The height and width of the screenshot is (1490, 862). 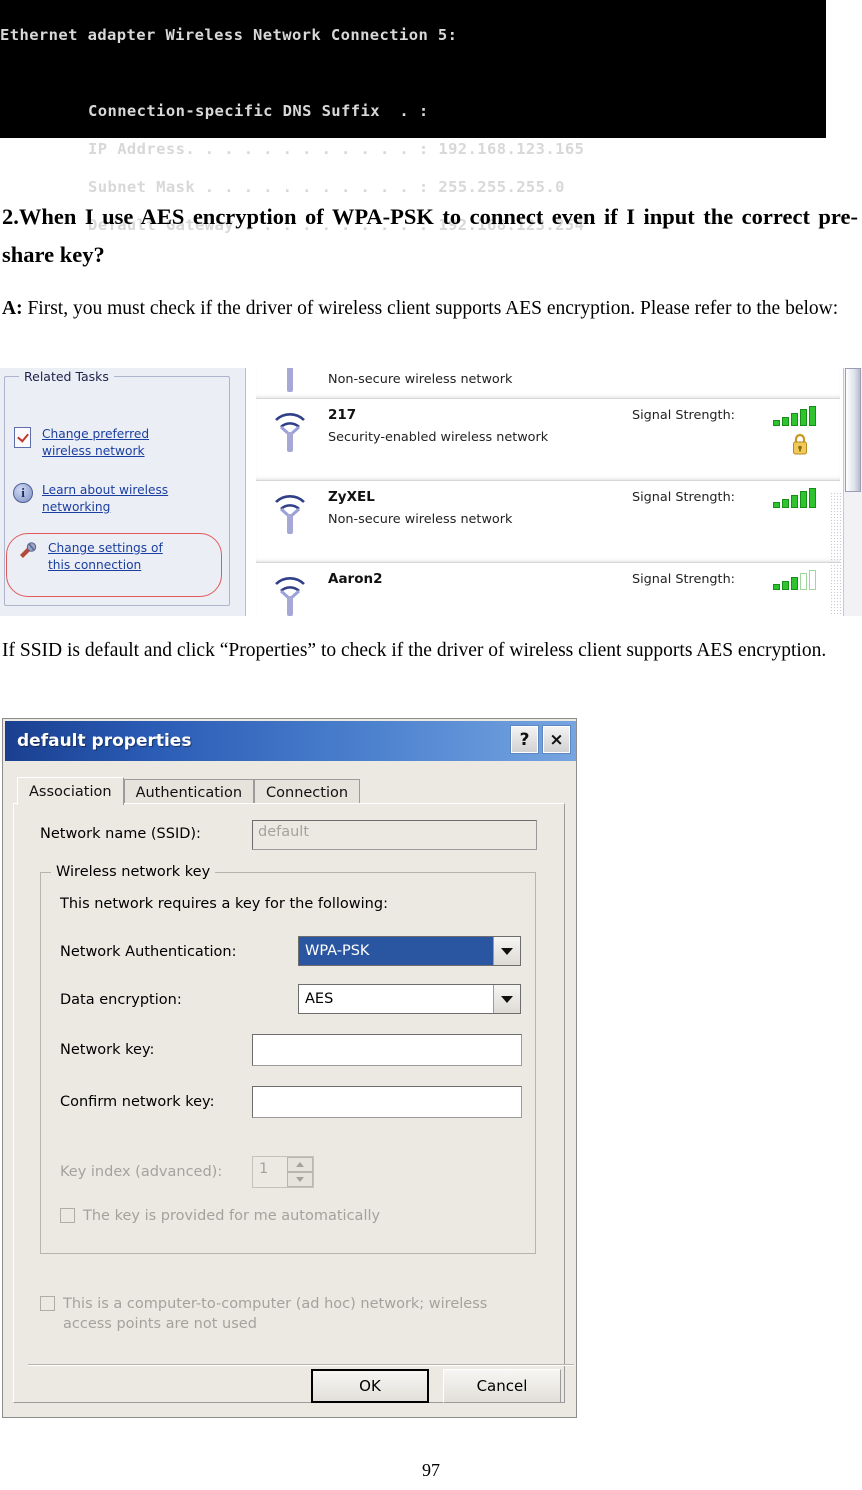 What do you see at coordinates (141, 1172) in the screenshot?
I see `key-index-label: Key index (advanced):` at bounding box center [141, 1172].